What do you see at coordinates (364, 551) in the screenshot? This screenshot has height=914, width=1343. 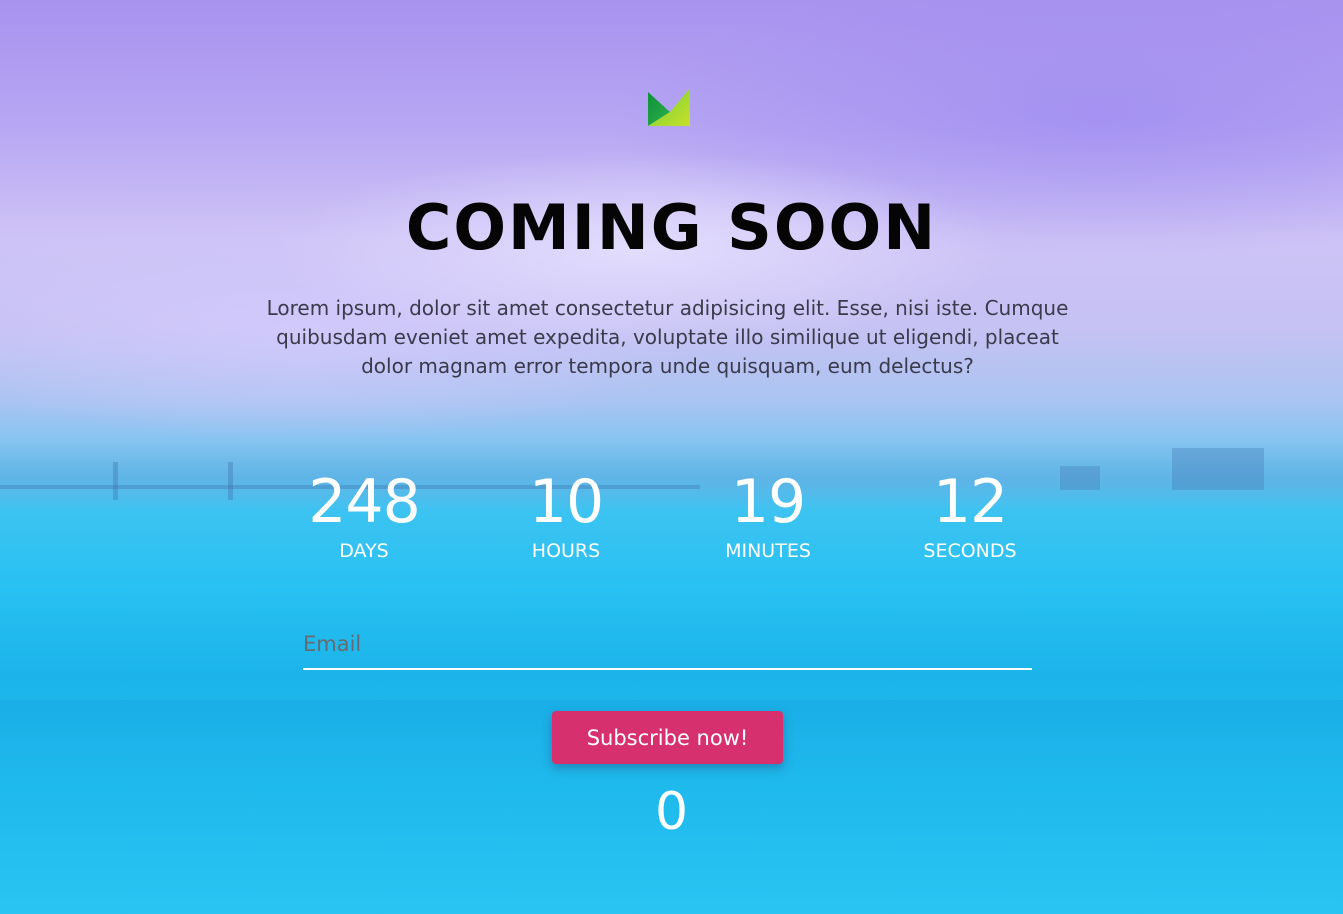 I see `countdown-days-label: DAYS` at bounding box center [364, 551].